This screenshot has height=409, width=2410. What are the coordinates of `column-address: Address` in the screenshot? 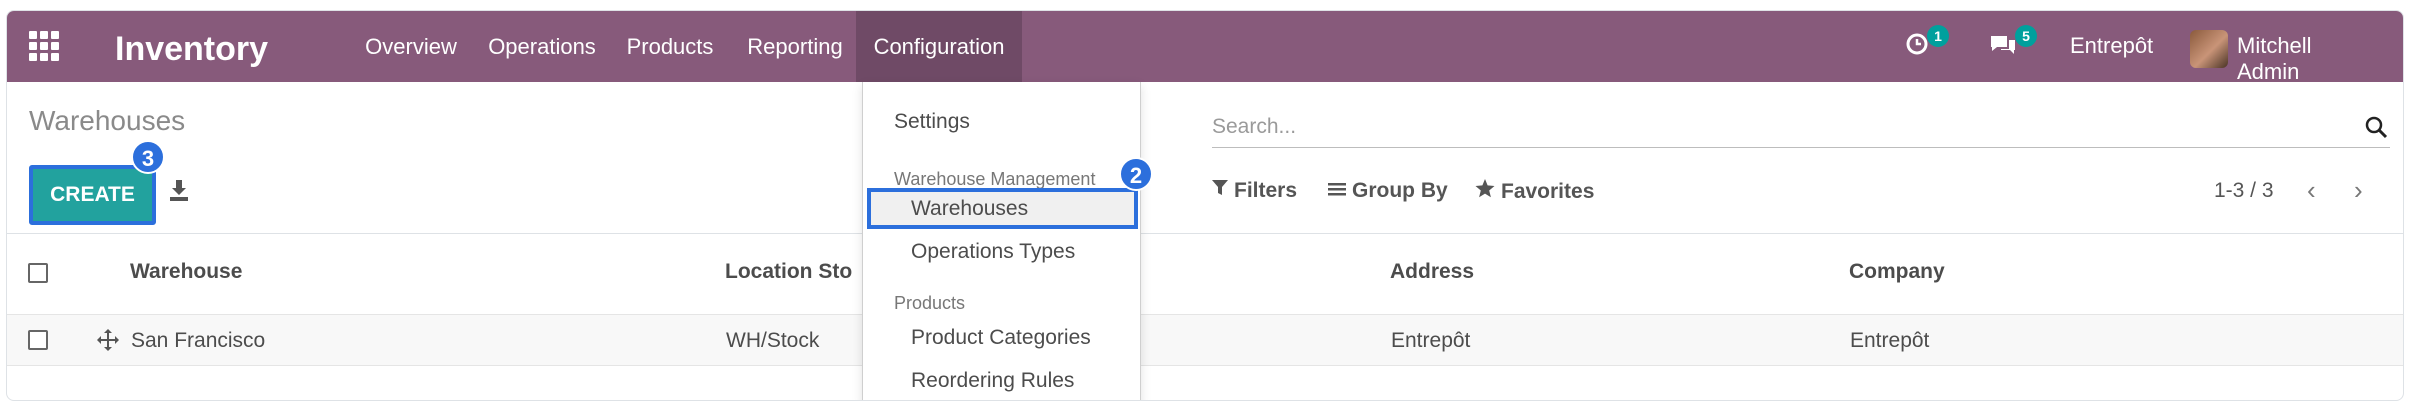 It's located at (1432, 272).